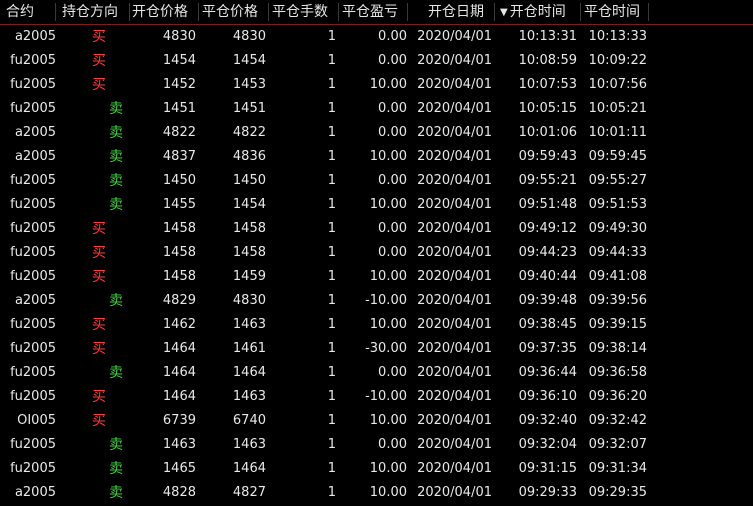  Describe the element at coordinates (179, 324) in the screenshot. I see `cell-open-price: 1462` at that location.